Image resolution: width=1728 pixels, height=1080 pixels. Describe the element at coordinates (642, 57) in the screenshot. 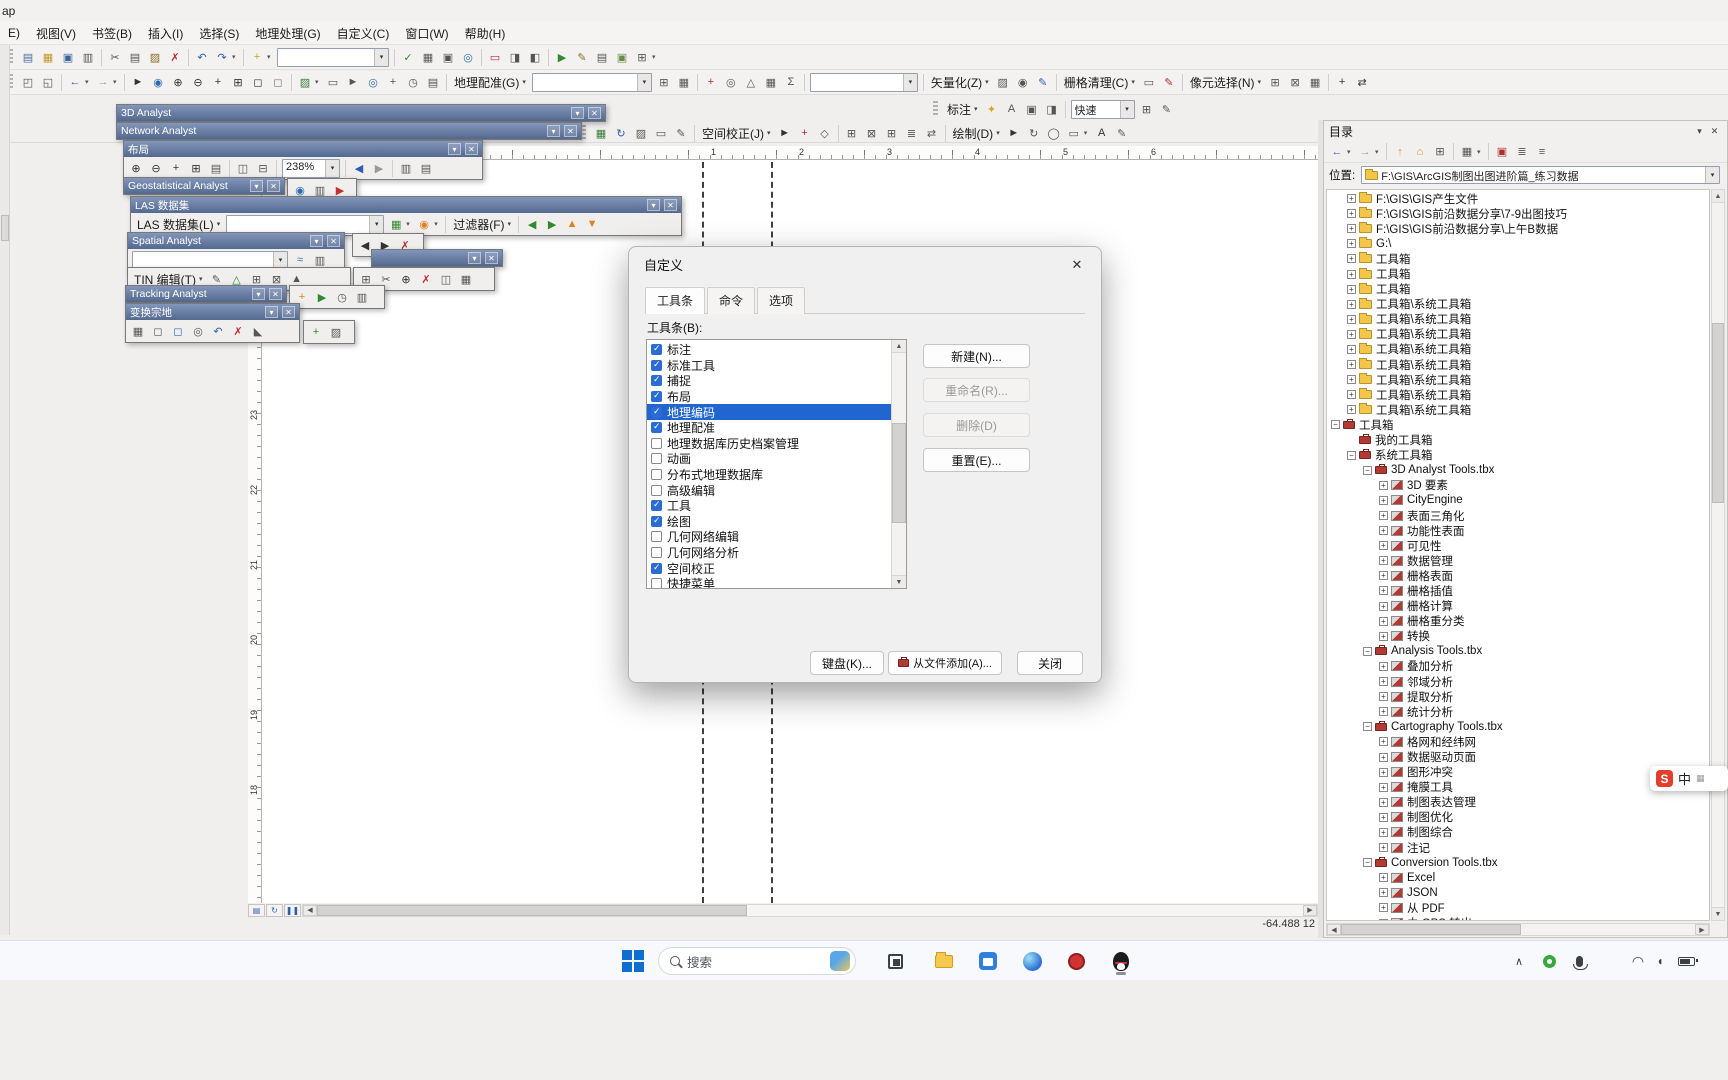

I see `launch-e-icon: ⊞` at that location.